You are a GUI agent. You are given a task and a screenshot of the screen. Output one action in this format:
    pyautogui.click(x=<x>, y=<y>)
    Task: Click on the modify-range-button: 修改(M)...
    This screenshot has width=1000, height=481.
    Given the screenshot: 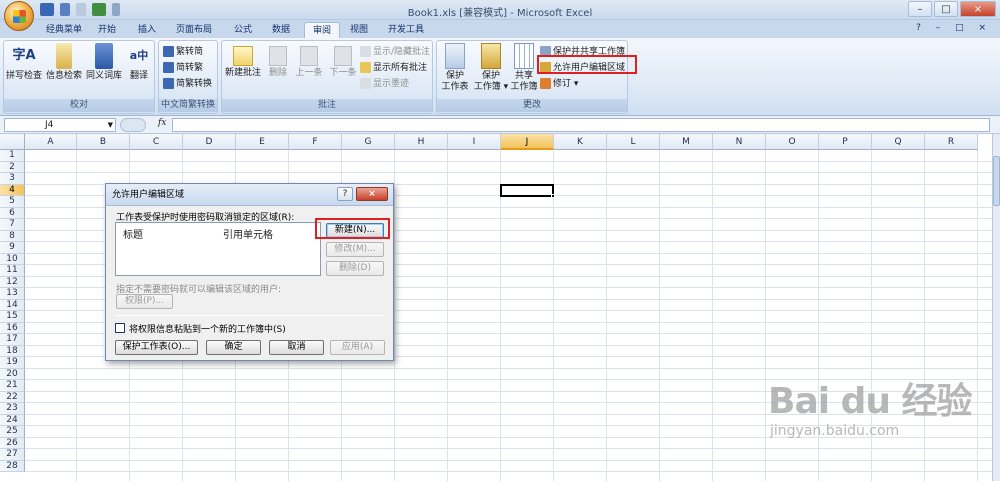 What is the action you would take?
    pyautogui.click(x=355, y=249)
    